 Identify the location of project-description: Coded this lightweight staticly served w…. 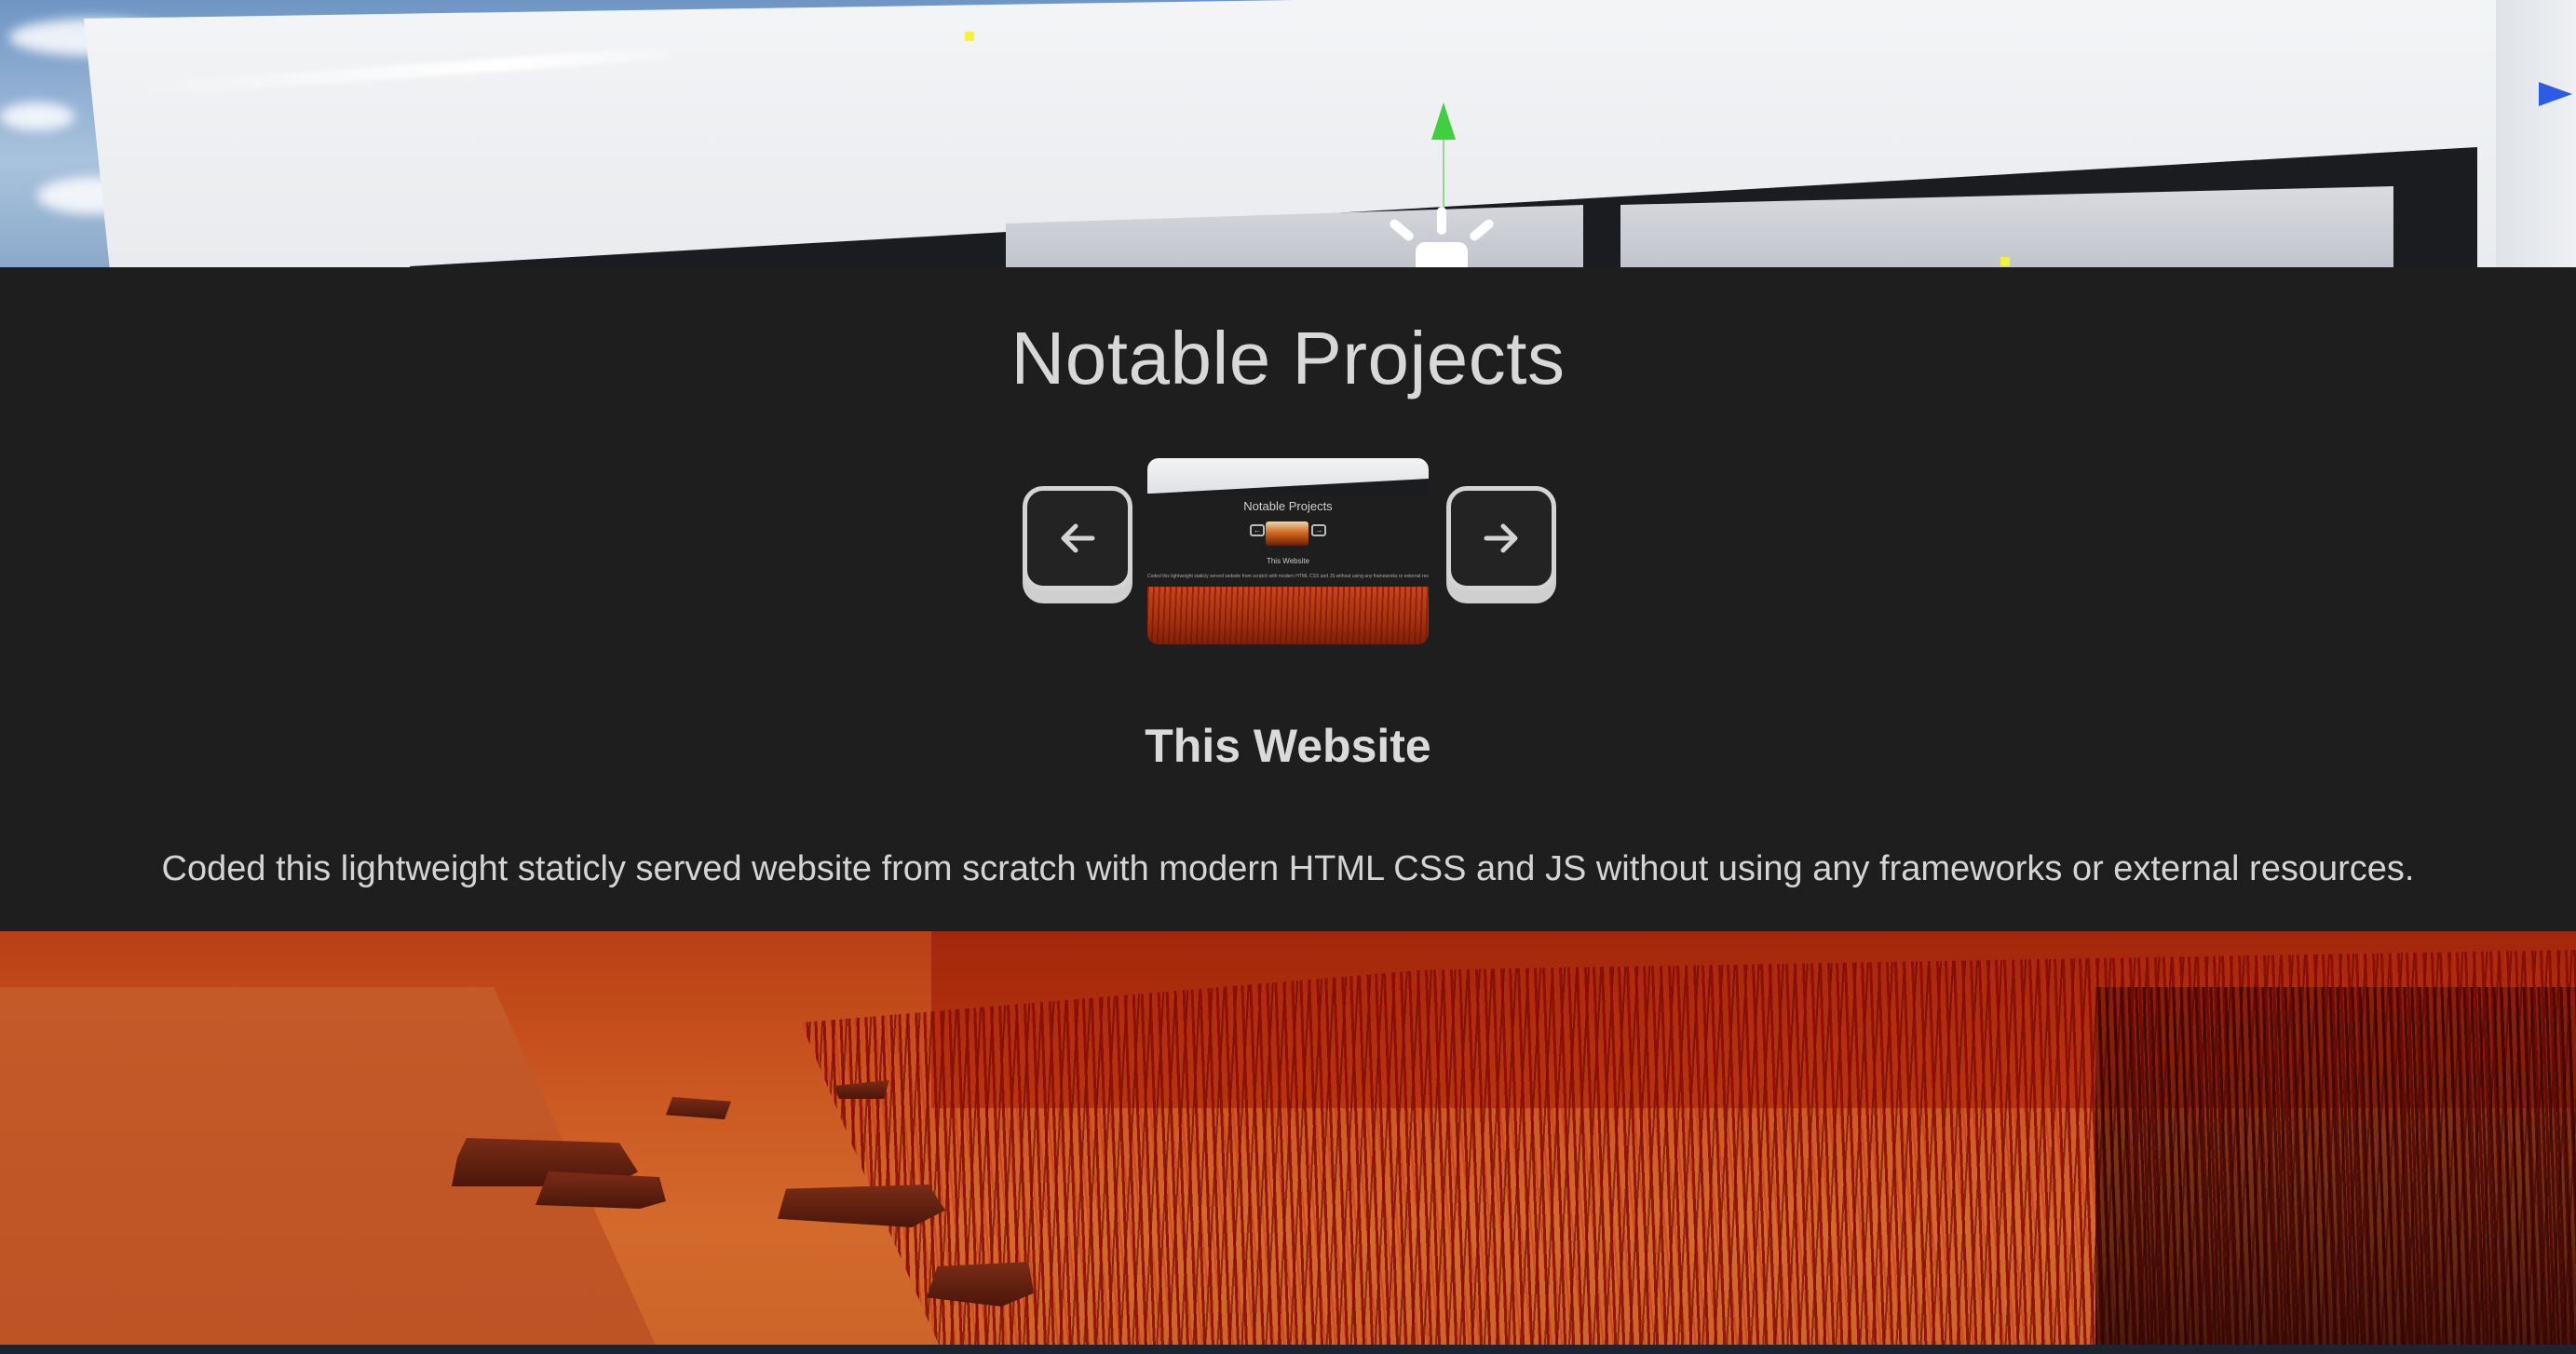
(1288, 868).